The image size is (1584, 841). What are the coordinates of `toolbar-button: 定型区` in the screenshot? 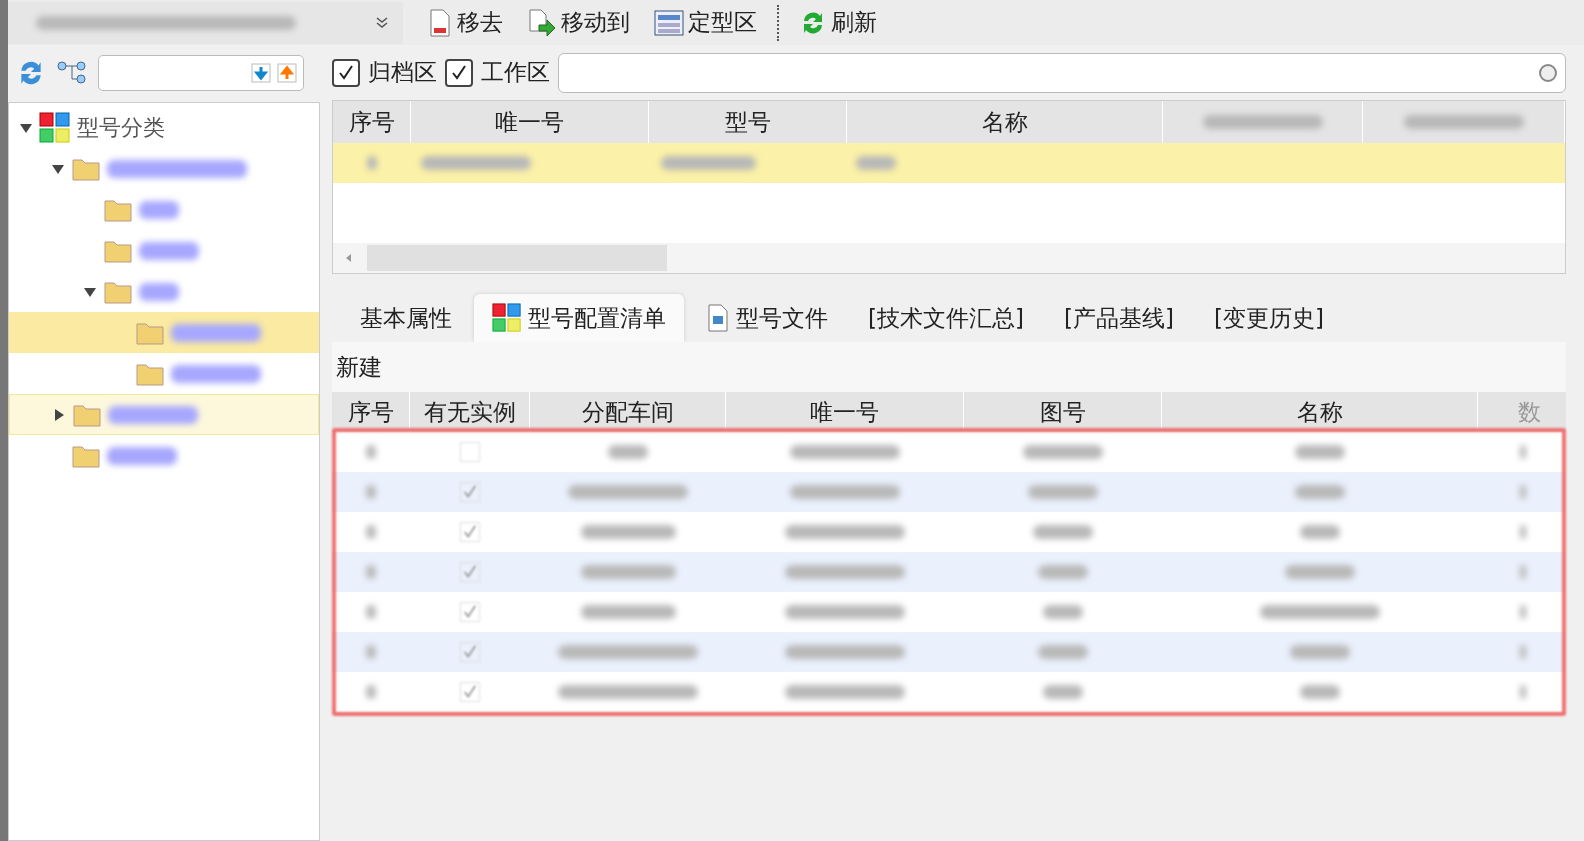 It's located at (705, 22).